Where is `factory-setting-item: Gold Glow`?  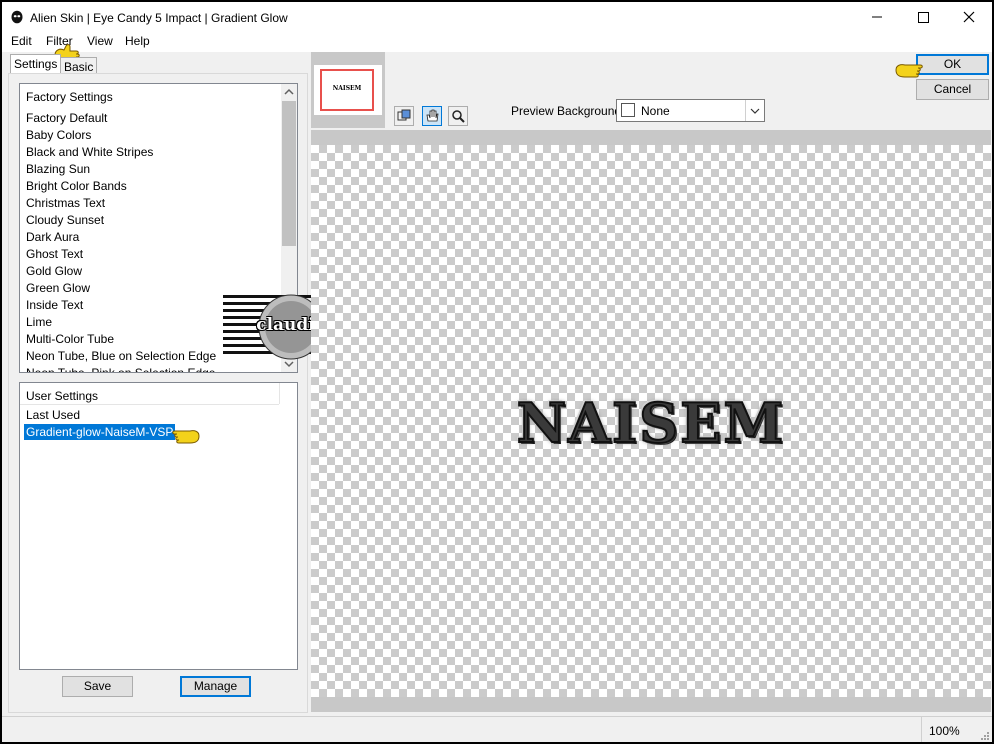 factory-setting-item: Gold Glow is located at coordinates (121, 271).